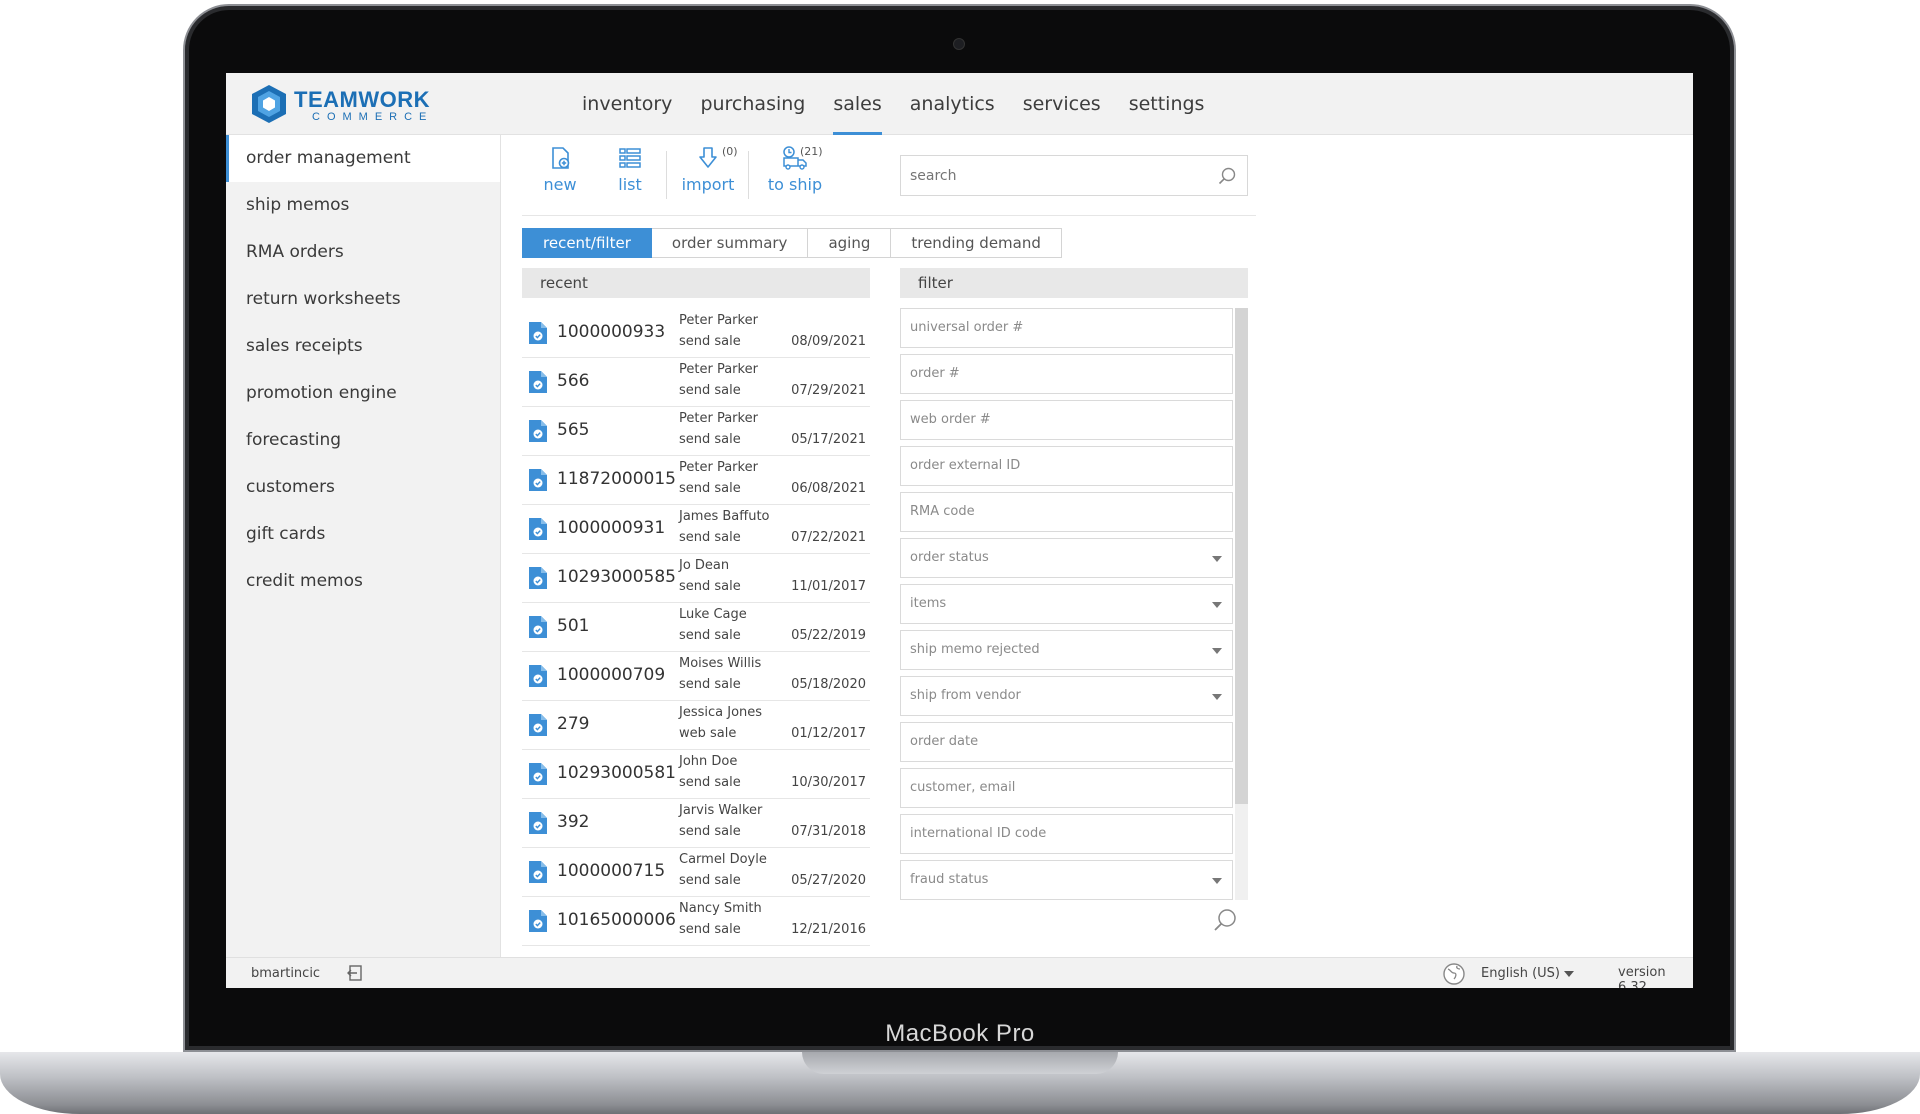 Image resolution: width=1920 pixels, height=1114 pixels. I want to click on filter-items-select: items, so click(1066, 604).